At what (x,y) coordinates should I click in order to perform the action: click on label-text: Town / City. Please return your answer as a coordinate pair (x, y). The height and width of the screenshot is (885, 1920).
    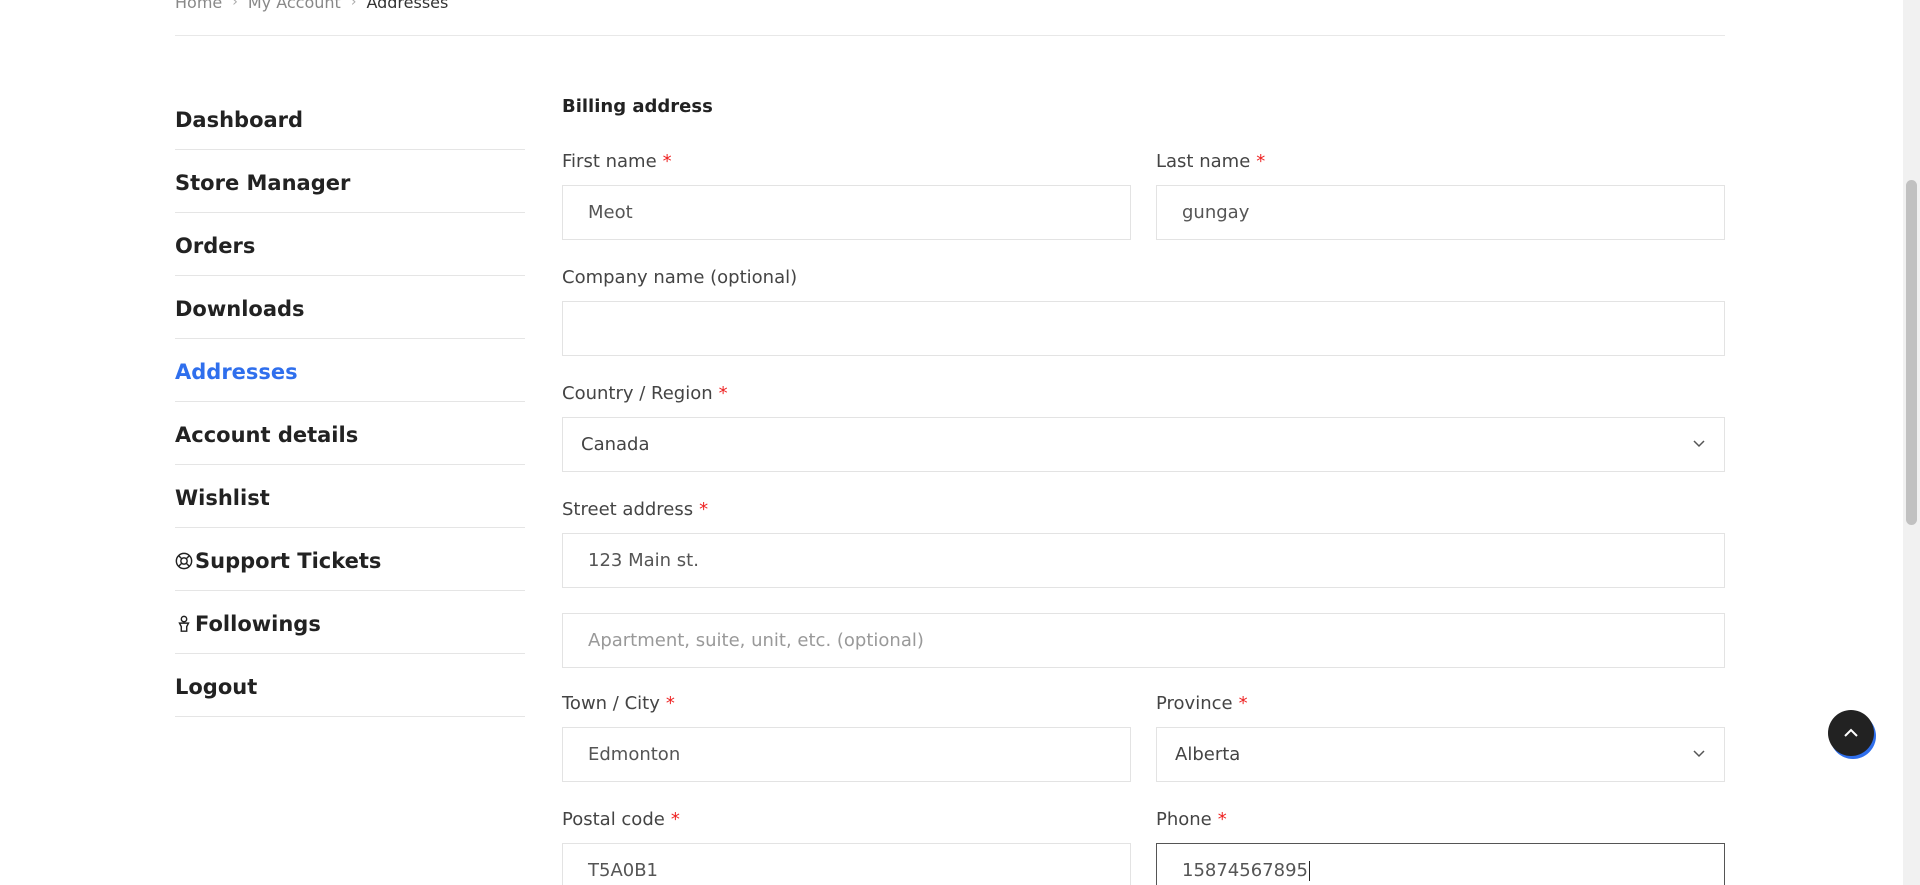
    Looking at the image, I should click on (611, 703).